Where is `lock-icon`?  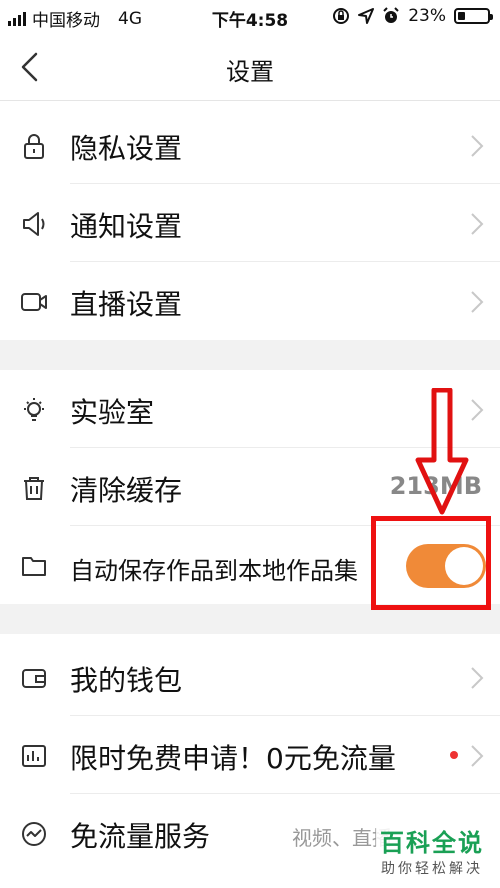
lock-icon is located at coordinates (34, 146).